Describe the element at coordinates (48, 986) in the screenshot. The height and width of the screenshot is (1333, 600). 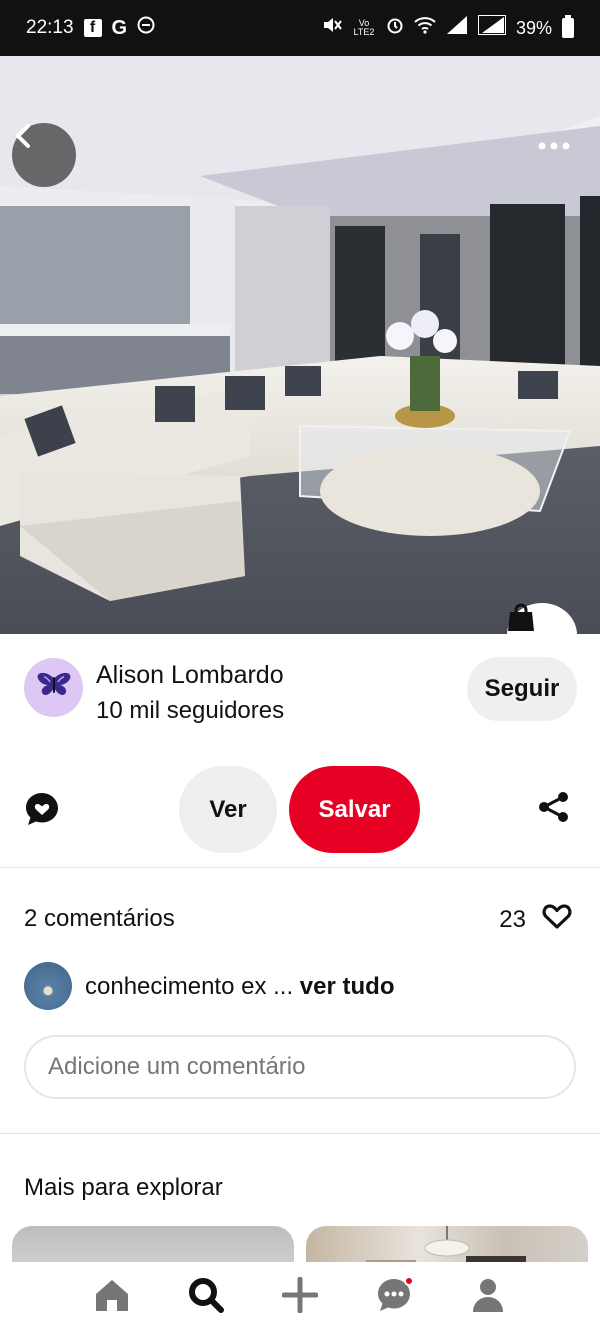
I see `commenter-avatar` at that location.